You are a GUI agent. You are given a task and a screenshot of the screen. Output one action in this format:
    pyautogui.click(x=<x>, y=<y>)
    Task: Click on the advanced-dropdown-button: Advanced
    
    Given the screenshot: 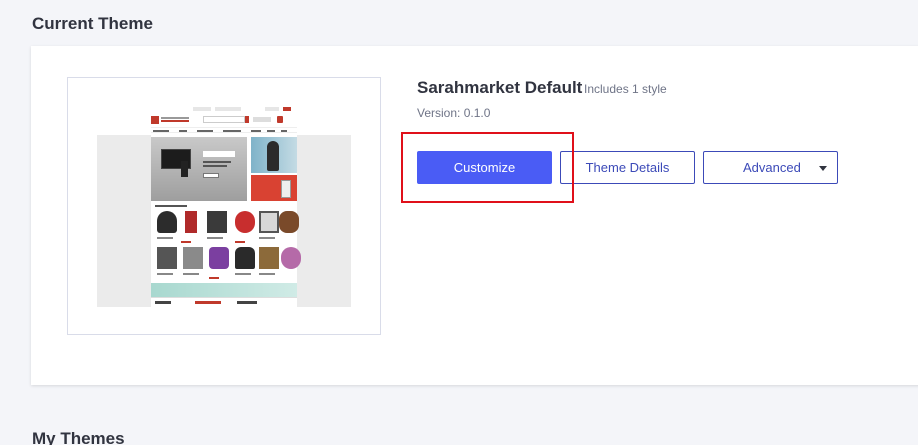 What is the action you would take?
    pyautogui.click(x=770, y=167)
    